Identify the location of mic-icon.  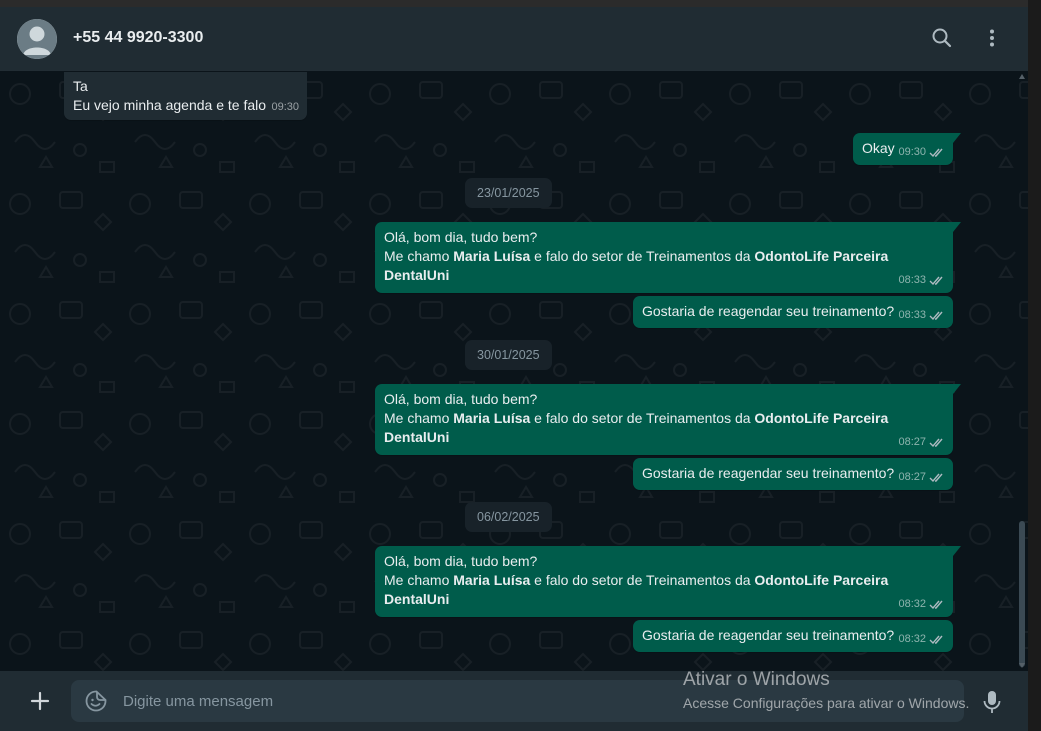
(992, 702).